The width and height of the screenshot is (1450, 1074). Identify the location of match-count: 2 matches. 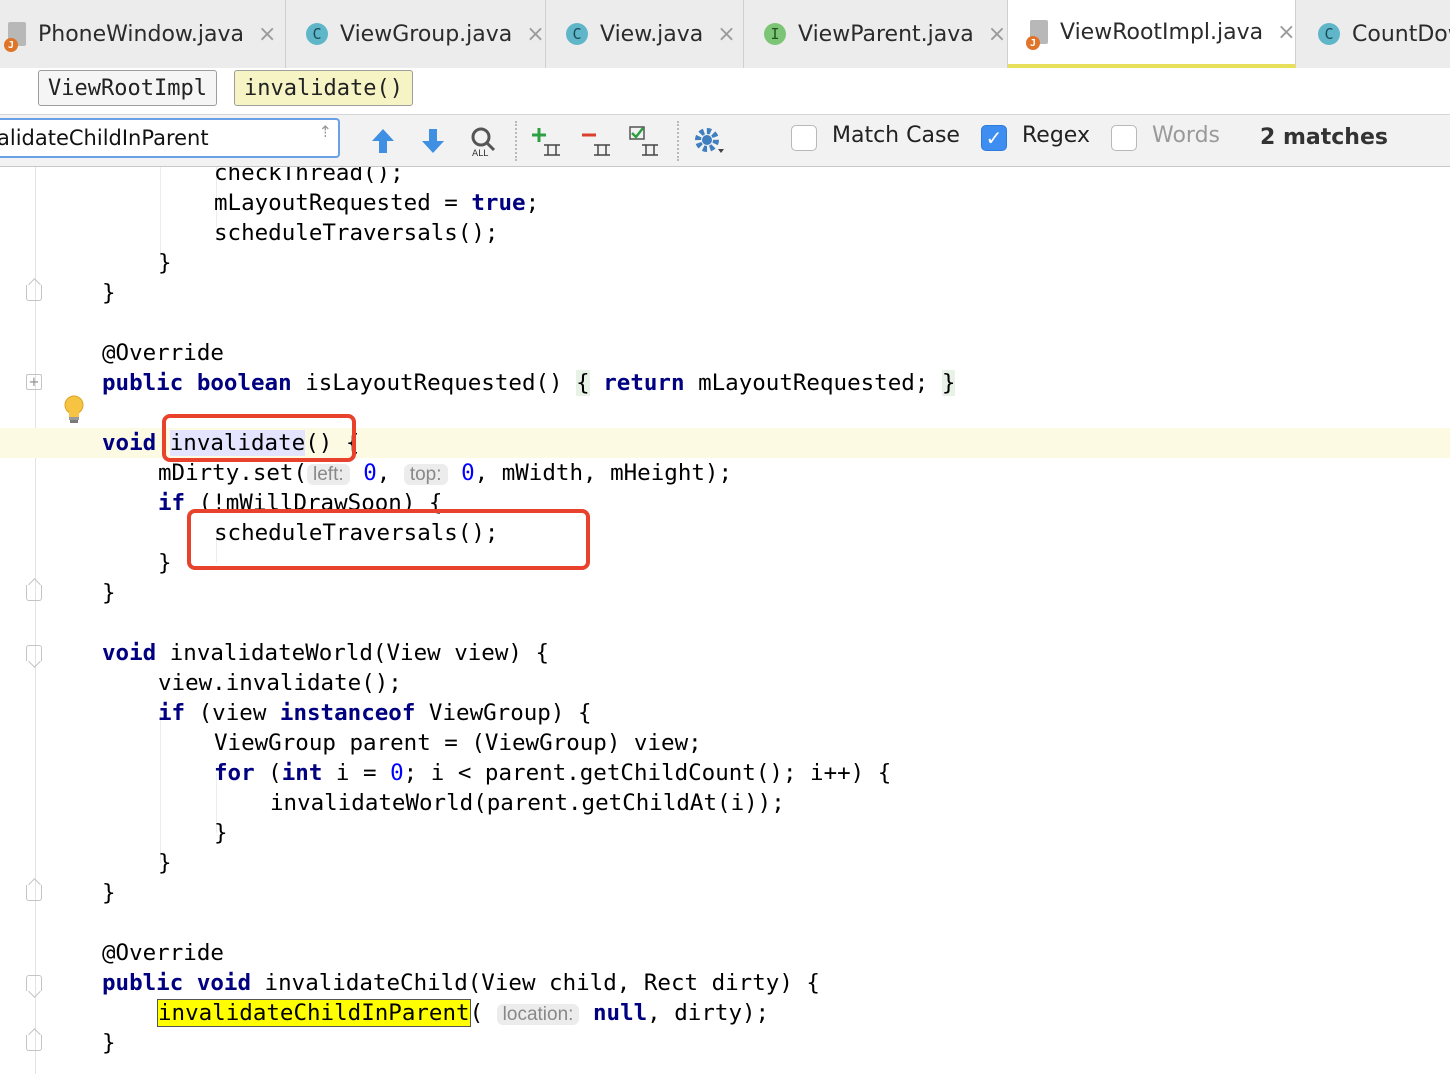
(1324, 137).